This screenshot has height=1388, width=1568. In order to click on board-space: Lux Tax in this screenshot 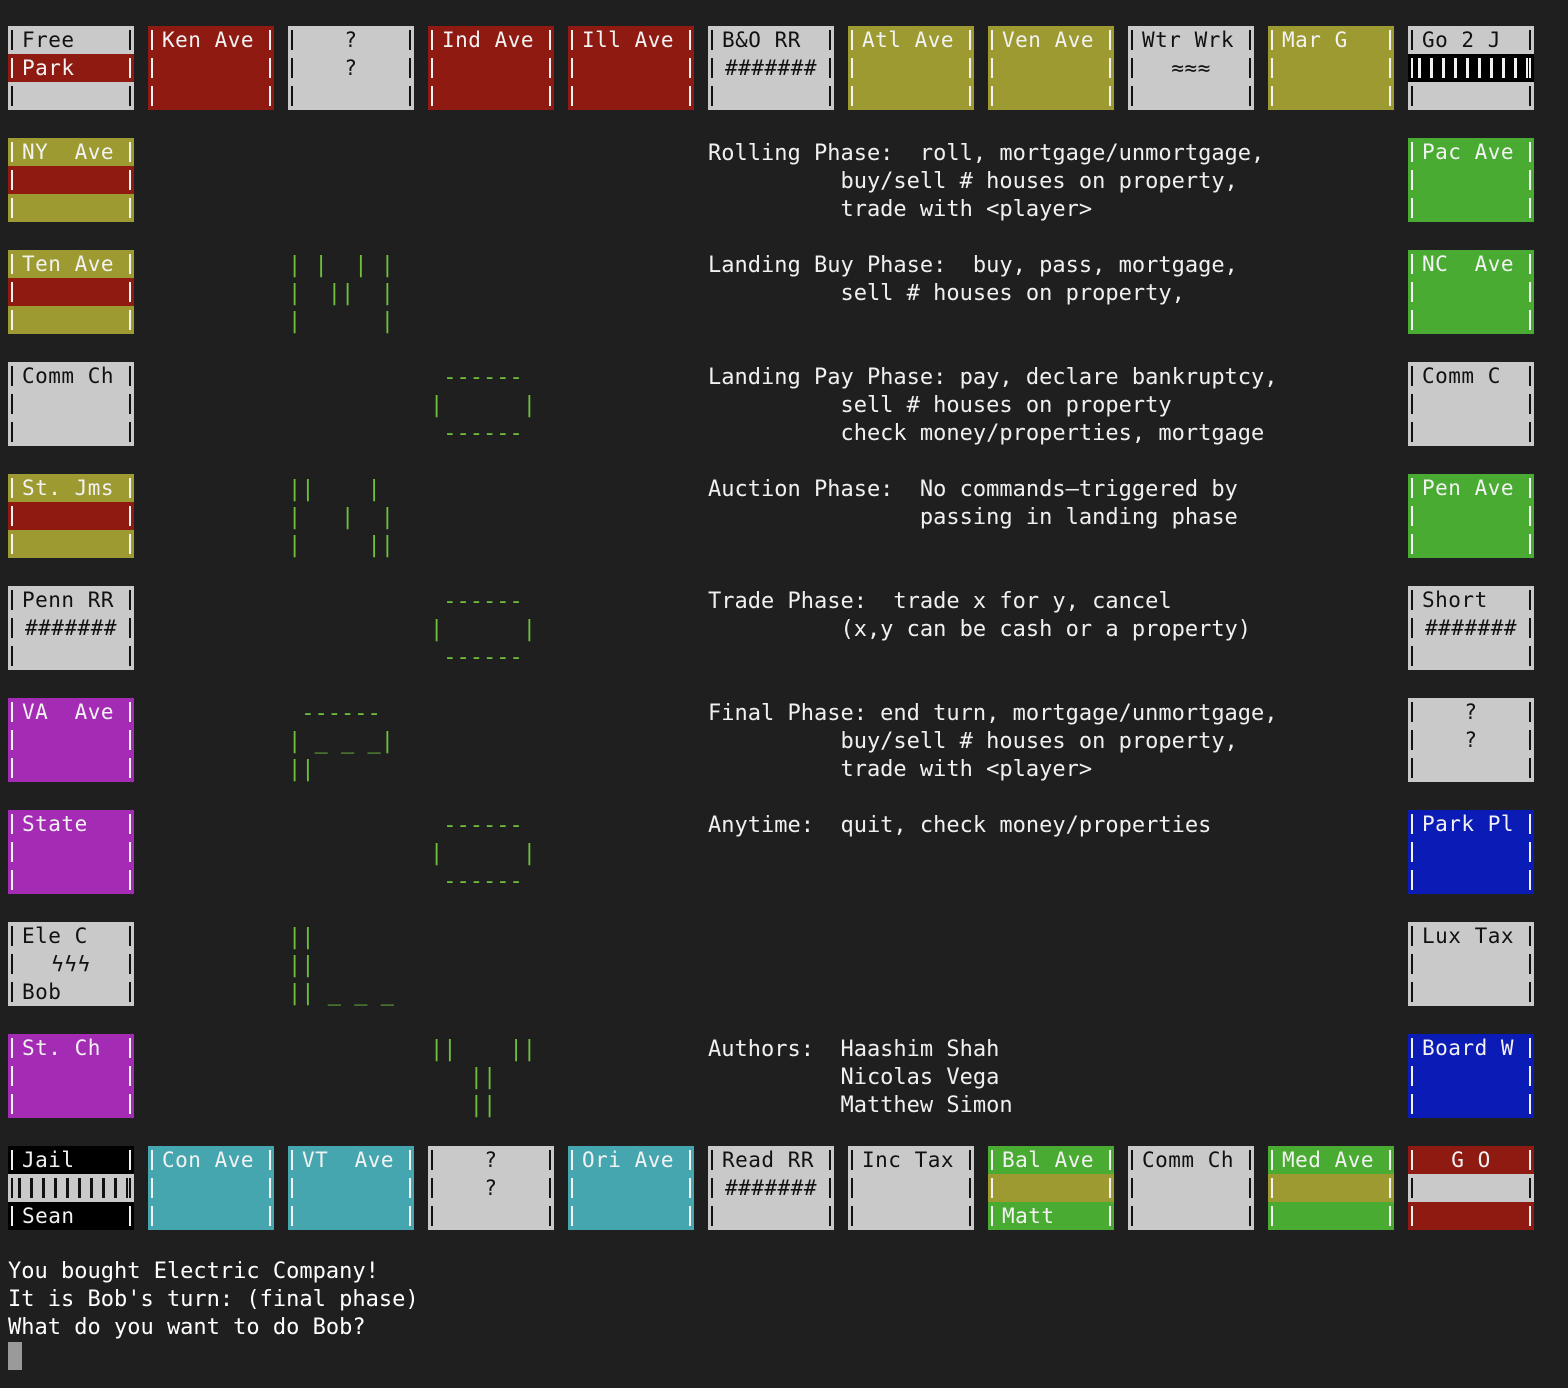, I will do `click(1471, 964)`.